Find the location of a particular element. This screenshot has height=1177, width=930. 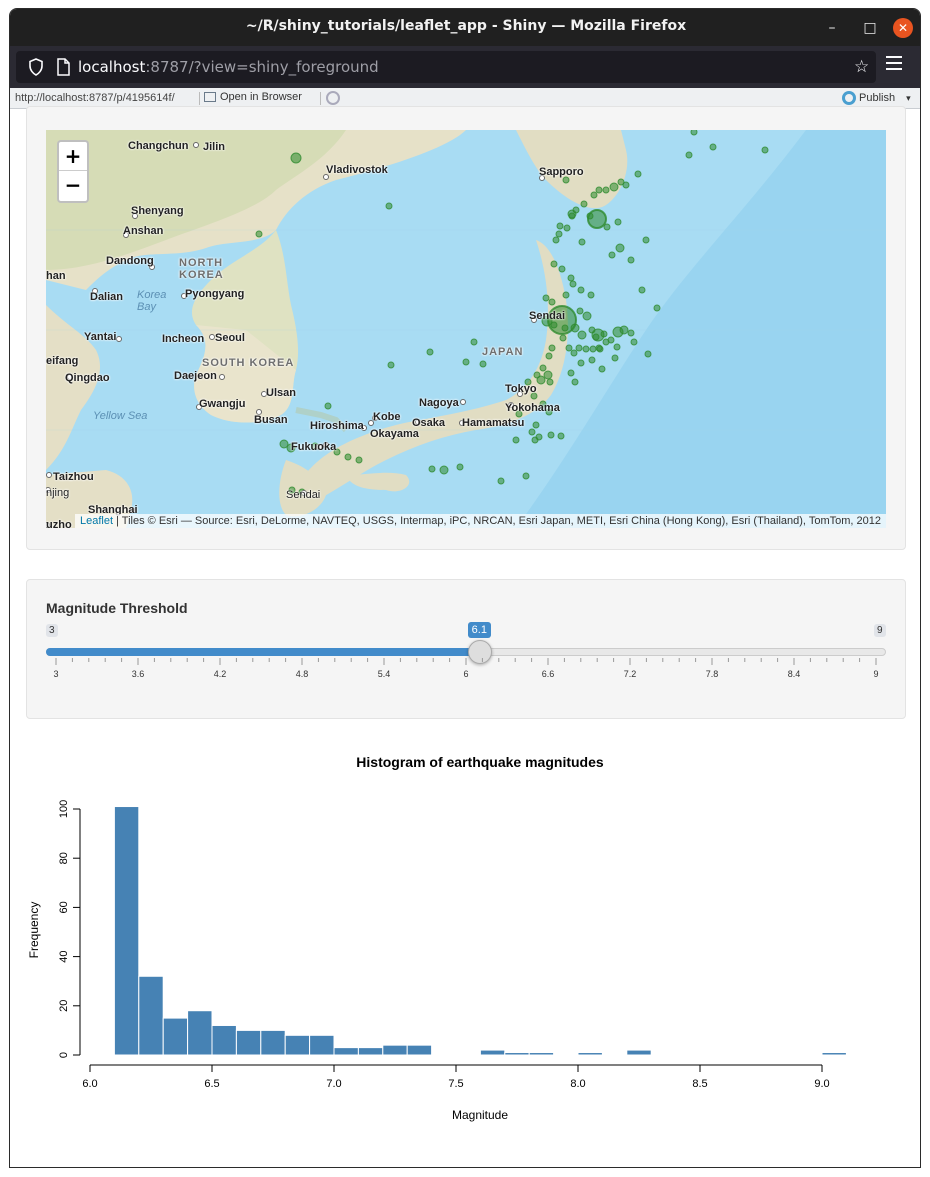

bookmark-star-icon: ☆ is located at coordinates (861, 67).